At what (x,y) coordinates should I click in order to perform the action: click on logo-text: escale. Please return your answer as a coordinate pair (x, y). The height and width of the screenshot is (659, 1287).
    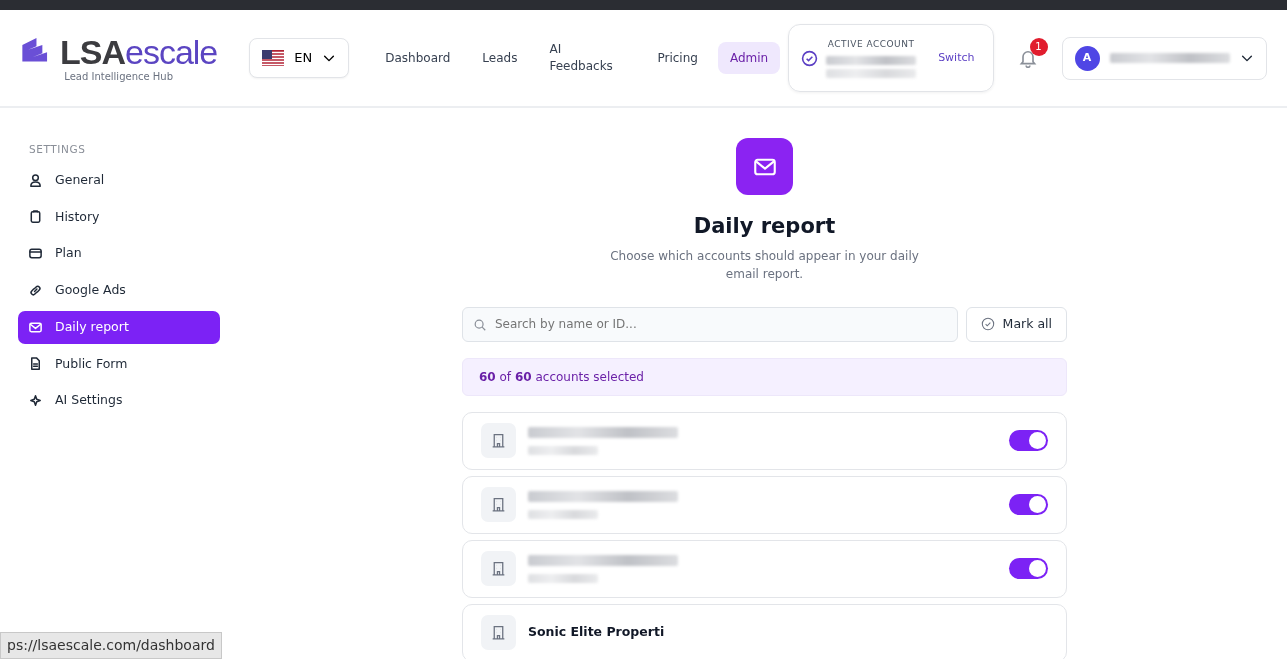
    Looking at the image, I should click on (171, 51).